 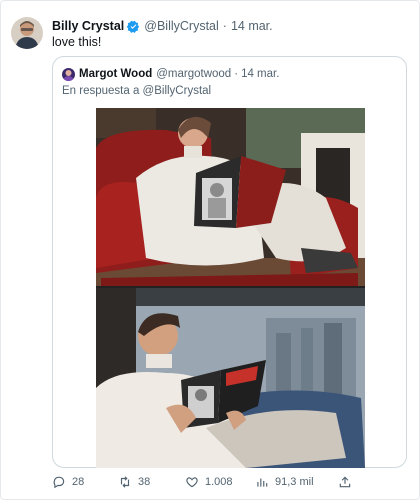 I want to click on action-bar: 28 38 1.008 91,3 mil, so click(x=207, y=483).